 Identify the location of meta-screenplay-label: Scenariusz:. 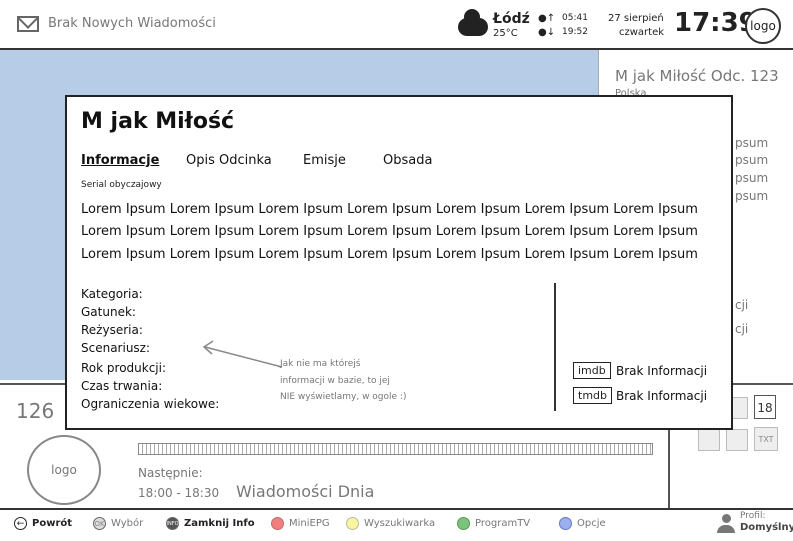
(116, 348).